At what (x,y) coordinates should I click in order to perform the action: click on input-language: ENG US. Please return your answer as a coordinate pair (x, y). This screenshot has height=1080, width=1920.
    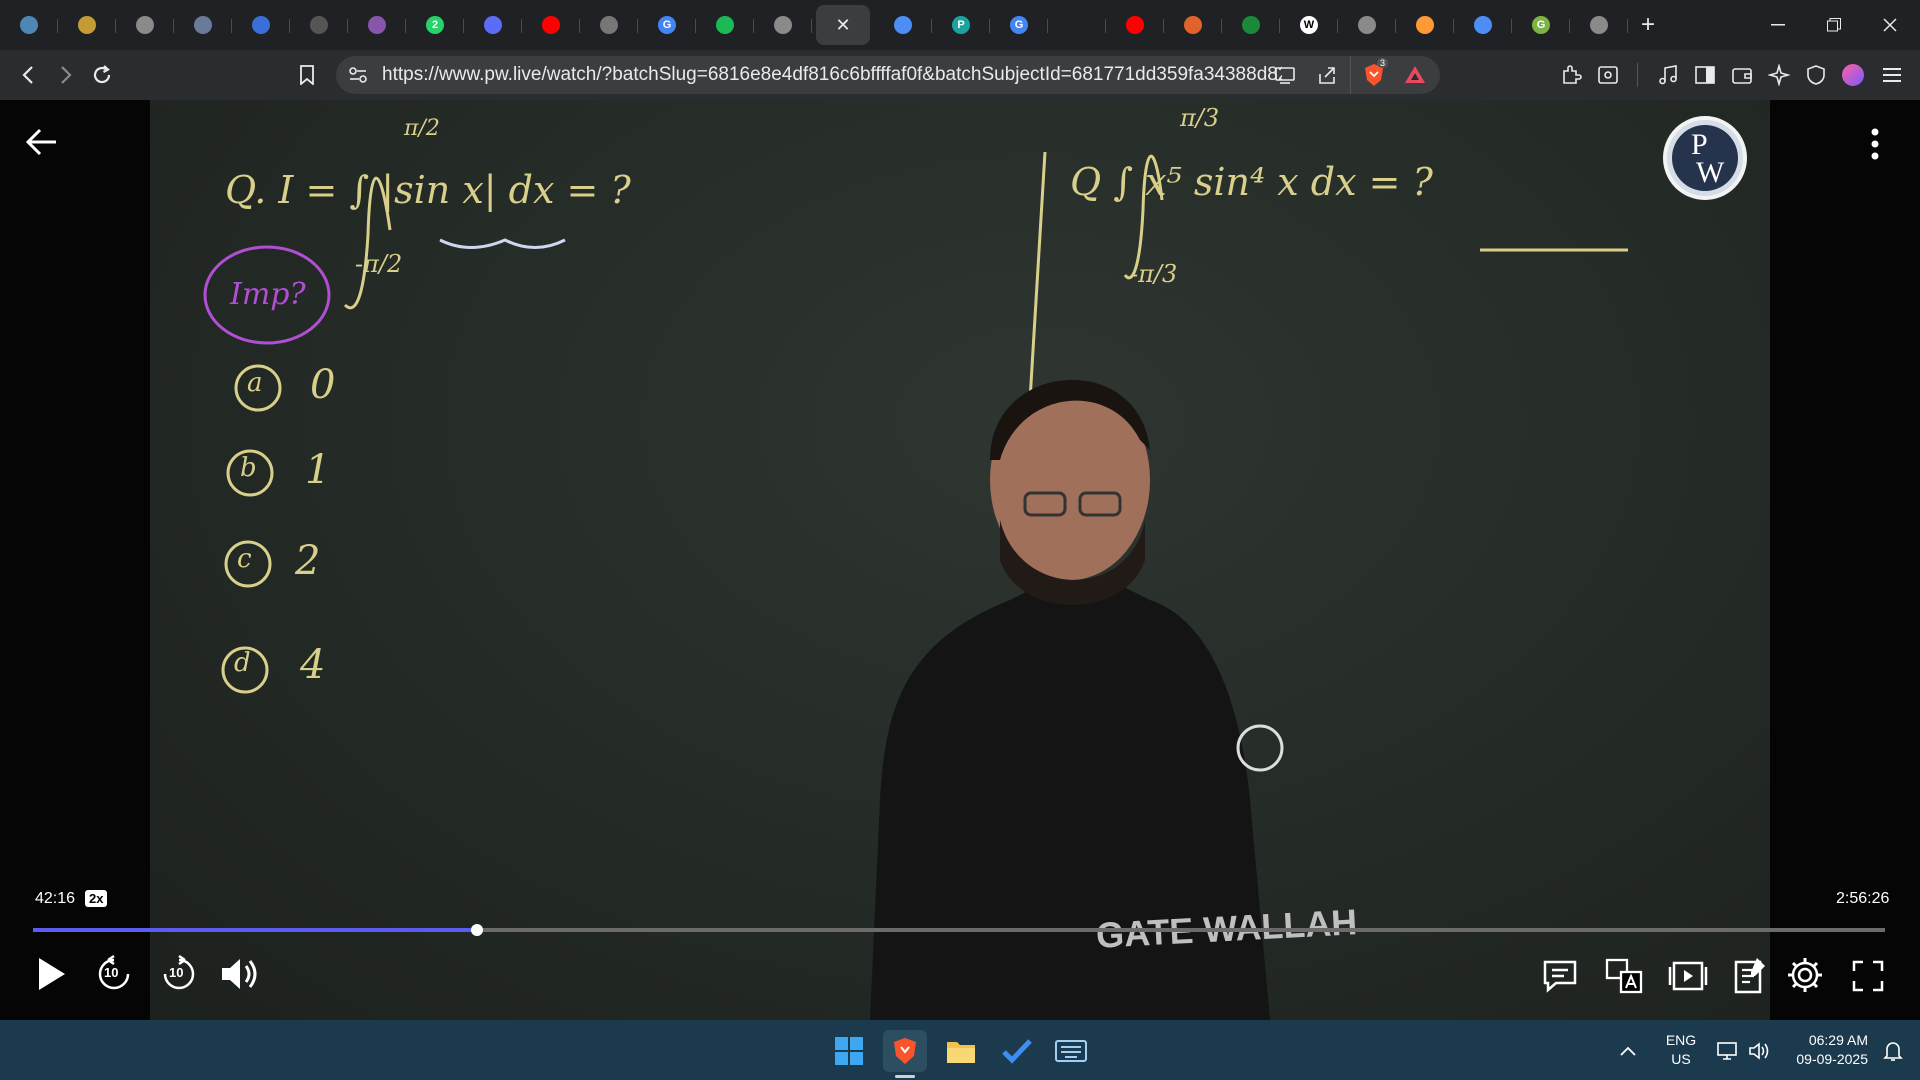
    Looking at the image, I should click on (1681, 1050).